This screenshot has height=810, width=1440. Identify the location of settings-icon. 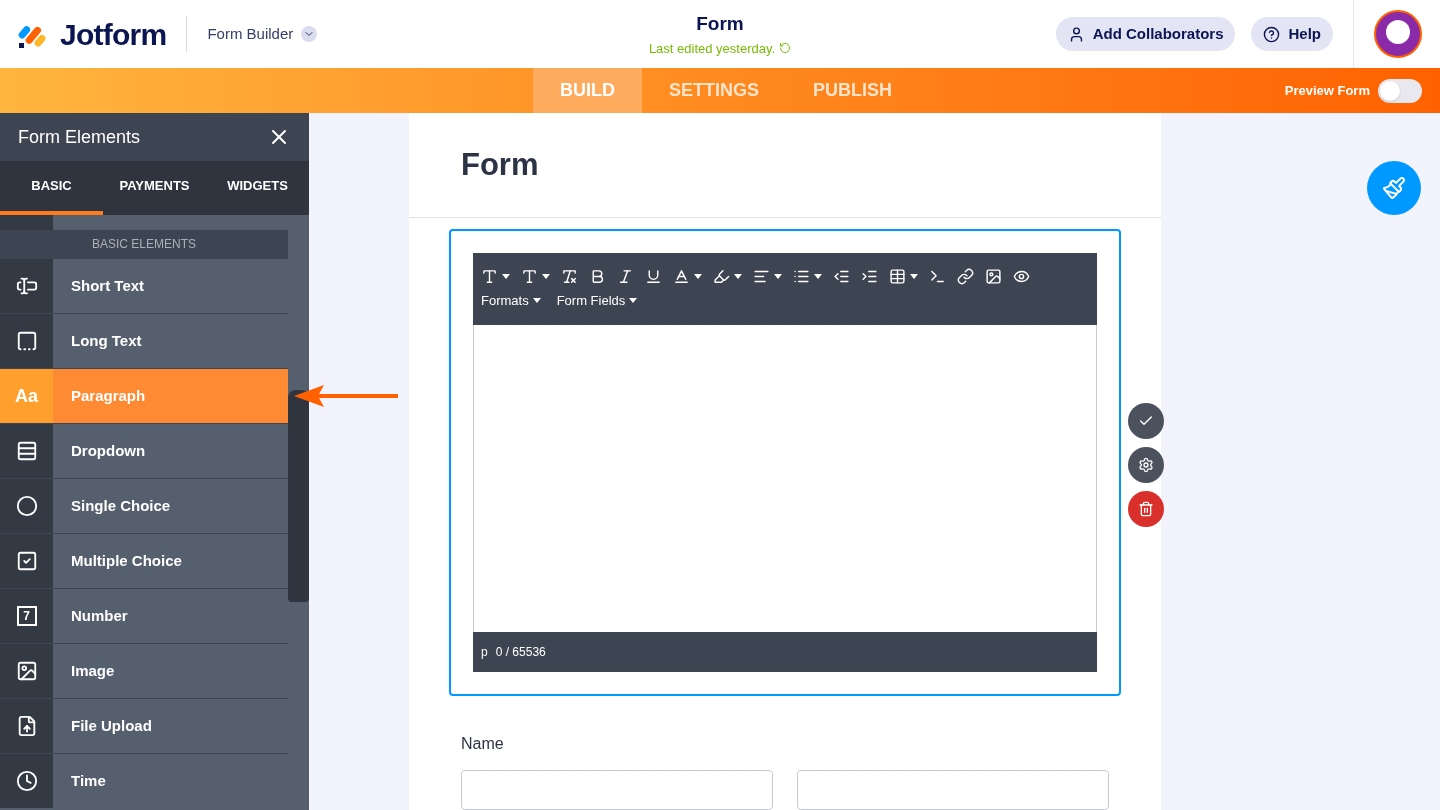
(1146, 465).